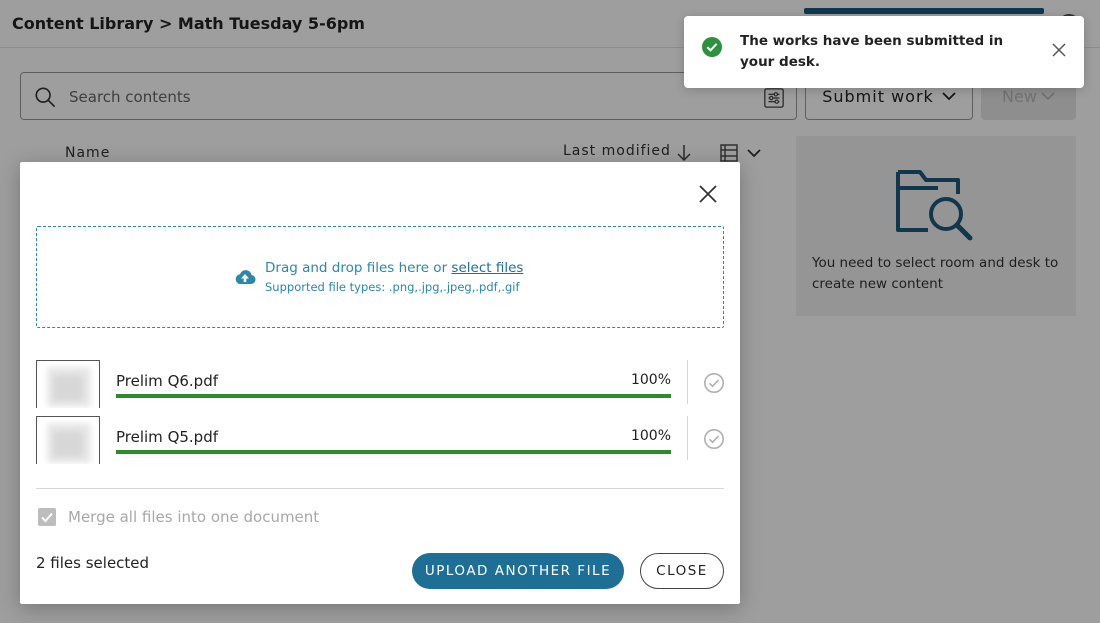  What do you see at coordinates (245, 277) in the screenshot?
I see `cloud-upload-icon` at bounding box center [245, 277].